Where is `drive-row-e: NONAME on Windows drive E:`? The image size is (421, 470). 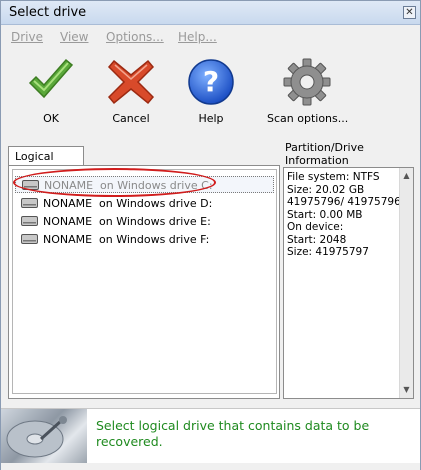
drive-row-e: NONAME on Windows drive E: is located at coordinates (144, 221).